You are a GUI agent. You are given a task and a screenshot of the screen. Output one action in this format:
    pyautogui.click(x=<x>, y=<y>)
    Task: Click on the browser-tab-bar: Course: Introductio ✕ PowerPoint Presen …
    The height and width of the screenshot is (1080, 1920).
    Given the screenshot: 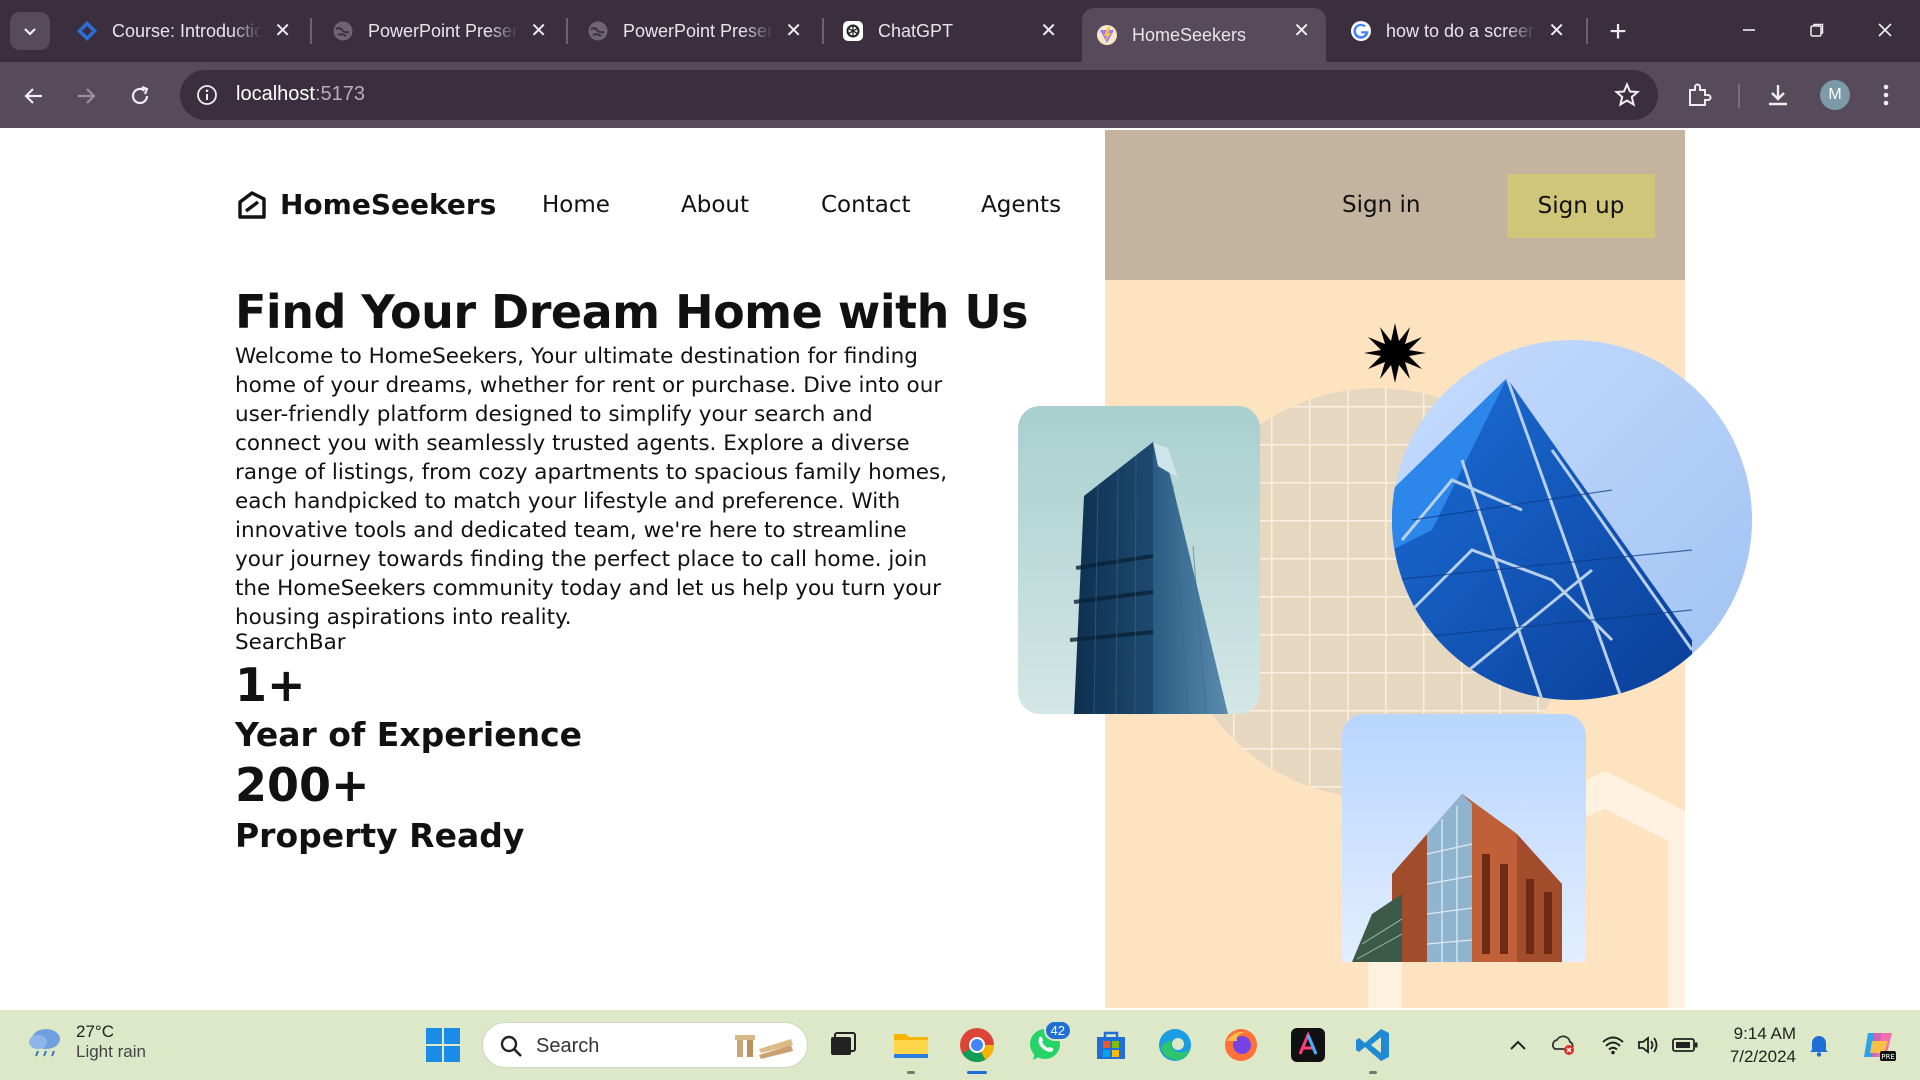 What is the action you would take?
    pyautogui.click(x=960, y=31)
    